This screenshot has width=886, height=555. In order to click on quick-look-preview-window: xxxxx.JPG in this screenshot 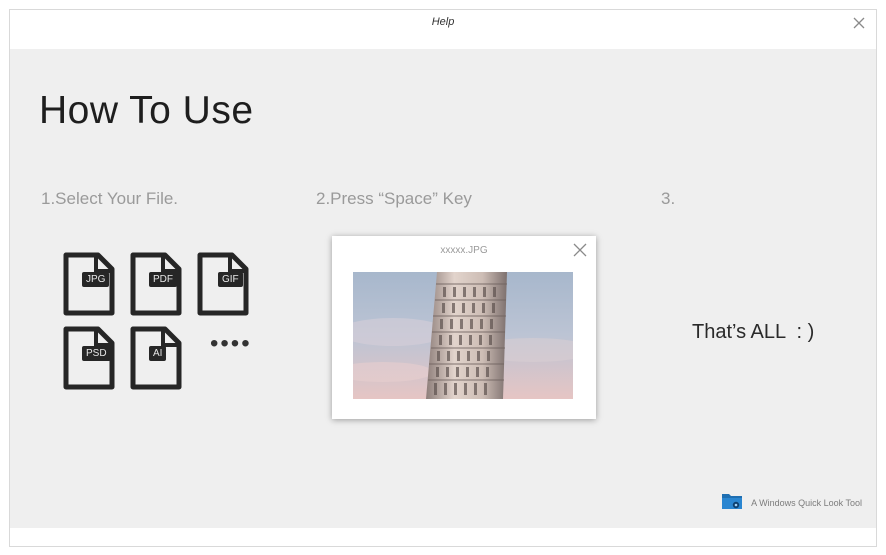, I will do `click(464, 327)`.